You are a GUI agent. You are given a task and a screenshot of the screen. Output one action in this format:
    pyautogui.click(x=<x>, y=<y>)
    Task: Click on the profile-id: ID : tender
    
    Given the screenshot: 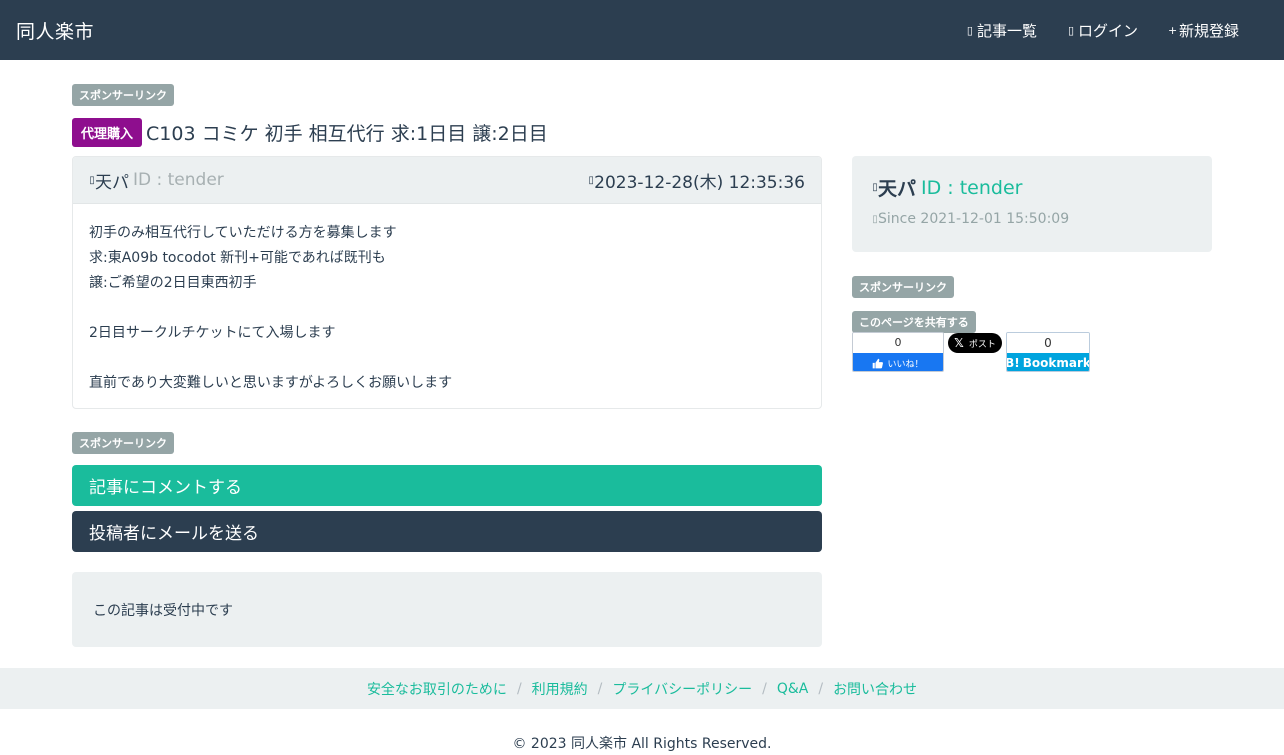 What is the action you would take?
    pyautogui.click(x=971, y=188)
    